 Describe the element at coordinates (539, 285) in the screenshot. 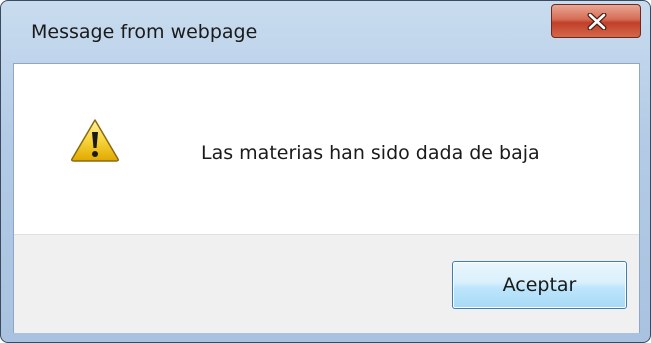

I see `accept-button: Aceptar` at that location.